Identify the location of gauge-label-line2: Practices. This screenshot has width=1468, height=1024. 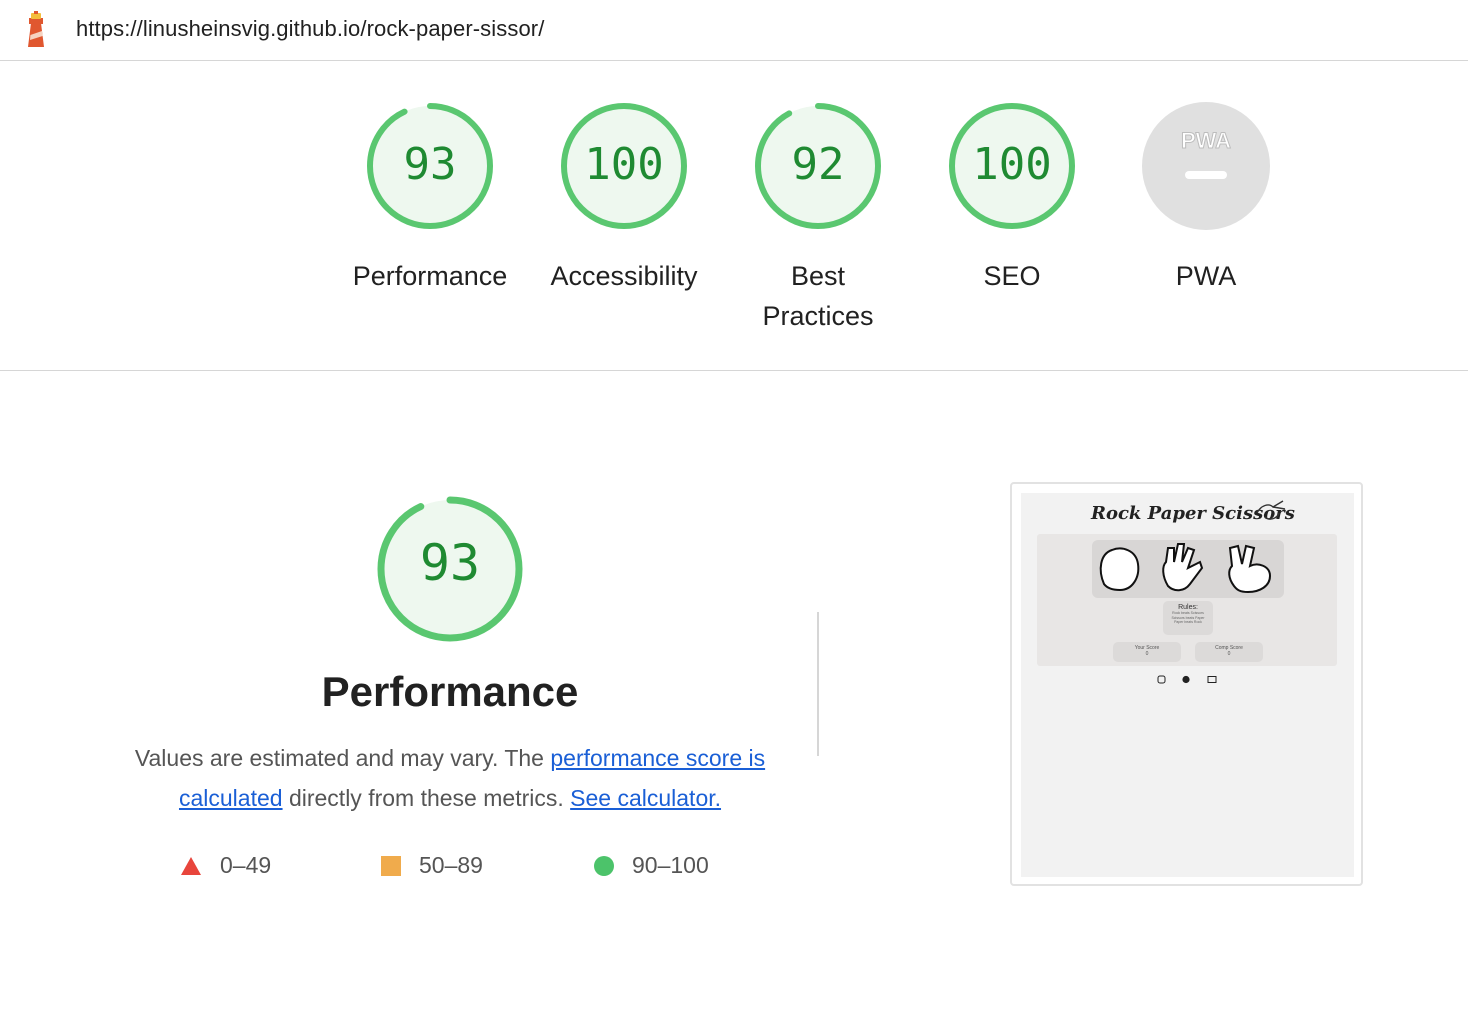
(818, 316).